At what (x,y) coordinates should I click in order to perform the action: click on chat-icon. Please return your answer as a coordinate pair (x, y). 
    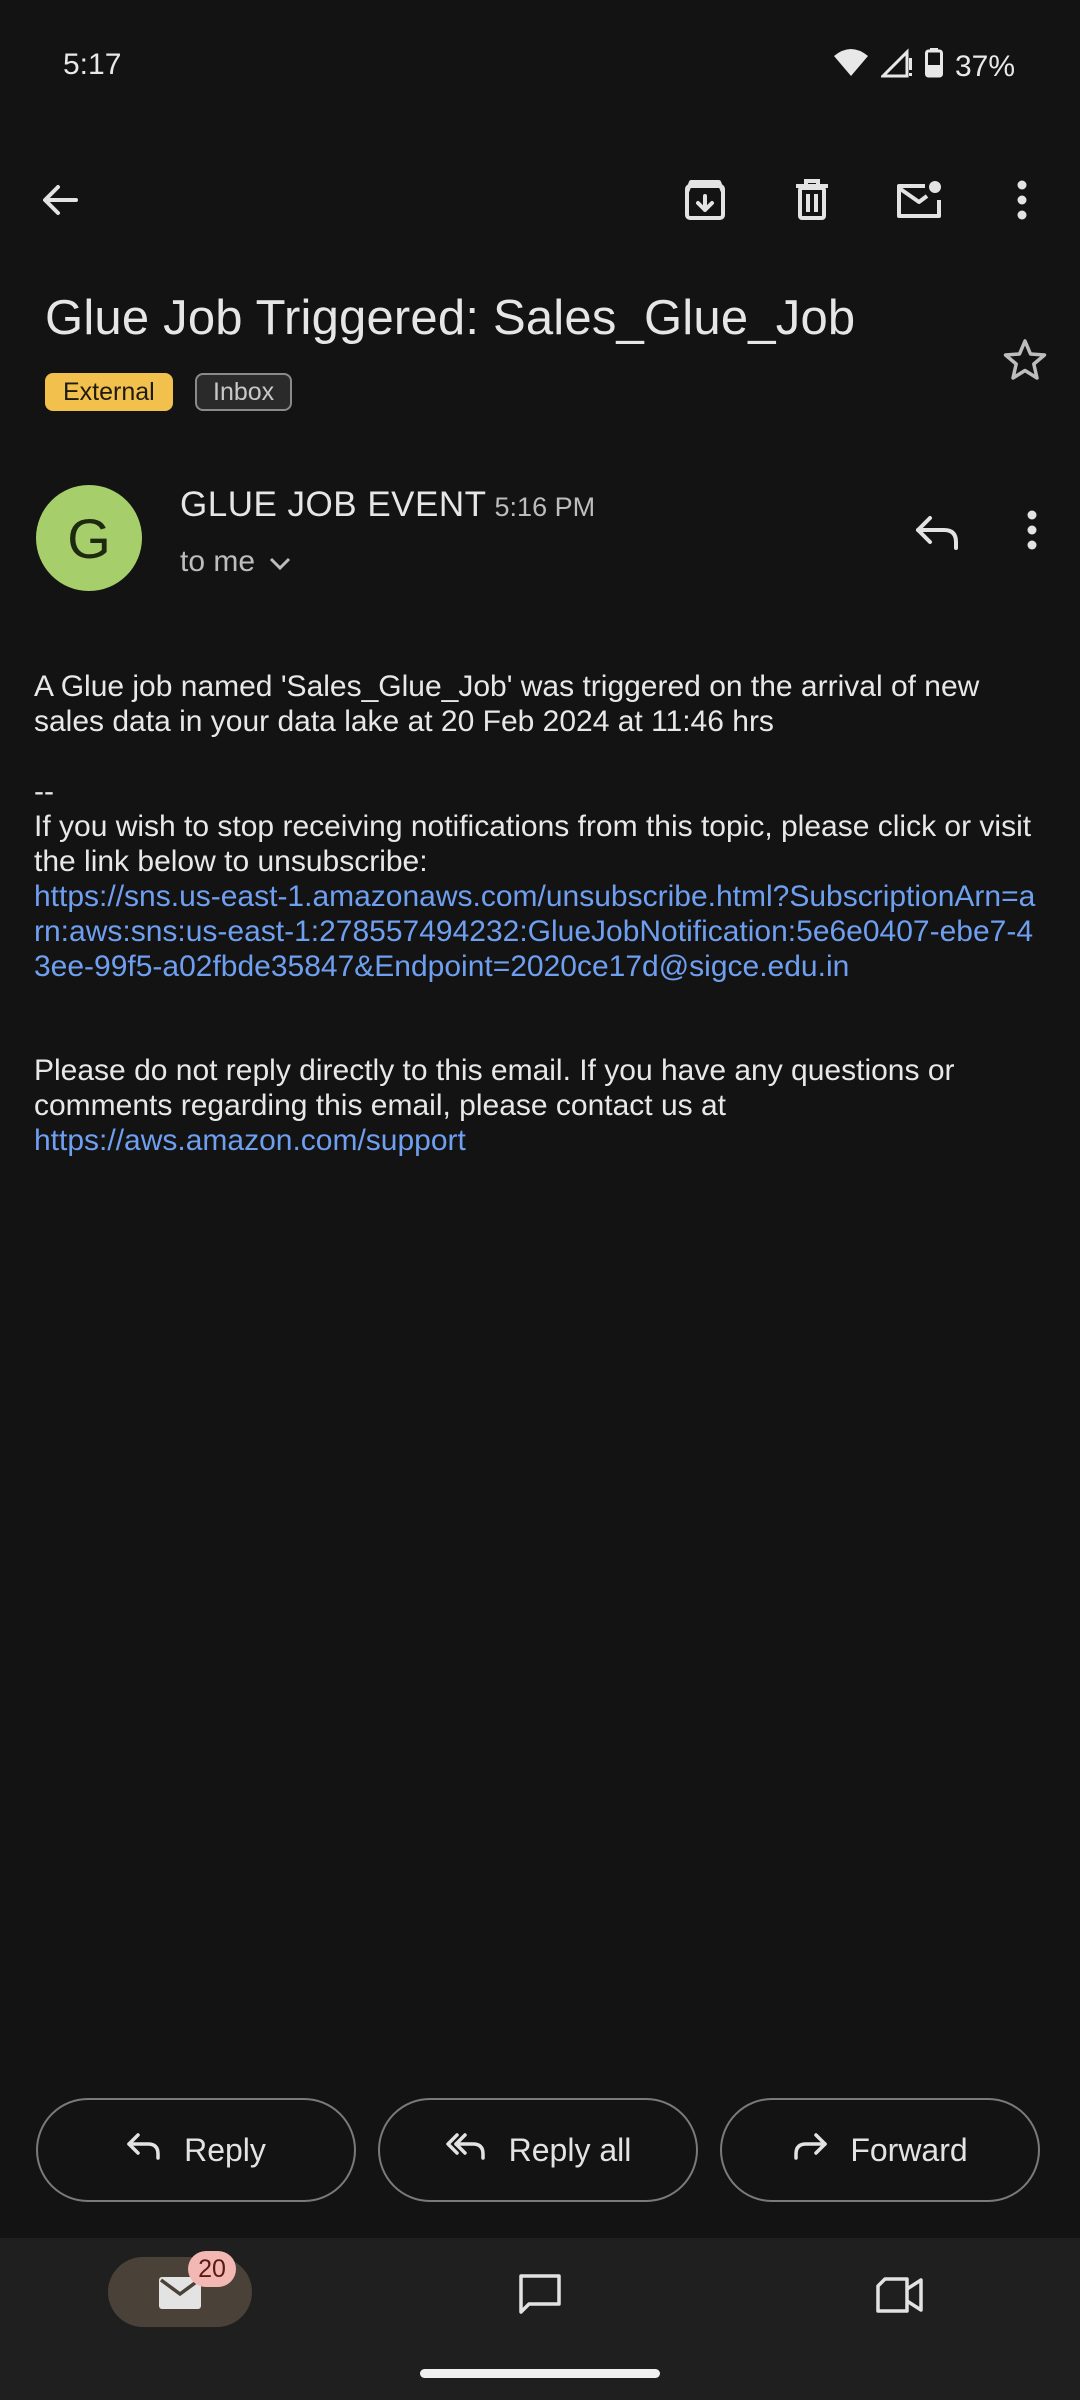
    Looking at the image, I should click on (540, 2295).